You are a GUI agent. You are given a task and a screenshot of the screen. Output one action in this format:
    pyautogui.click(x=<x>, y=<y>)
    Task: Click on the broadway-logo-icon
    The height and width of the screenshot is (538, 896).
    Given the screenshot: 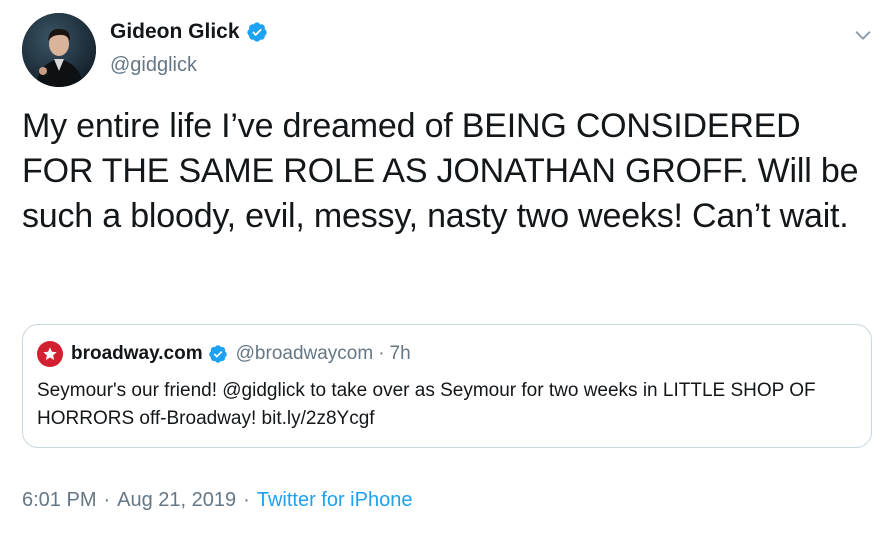 What is the action you would take?
    pyautogui.click(x=50, y=354)
    